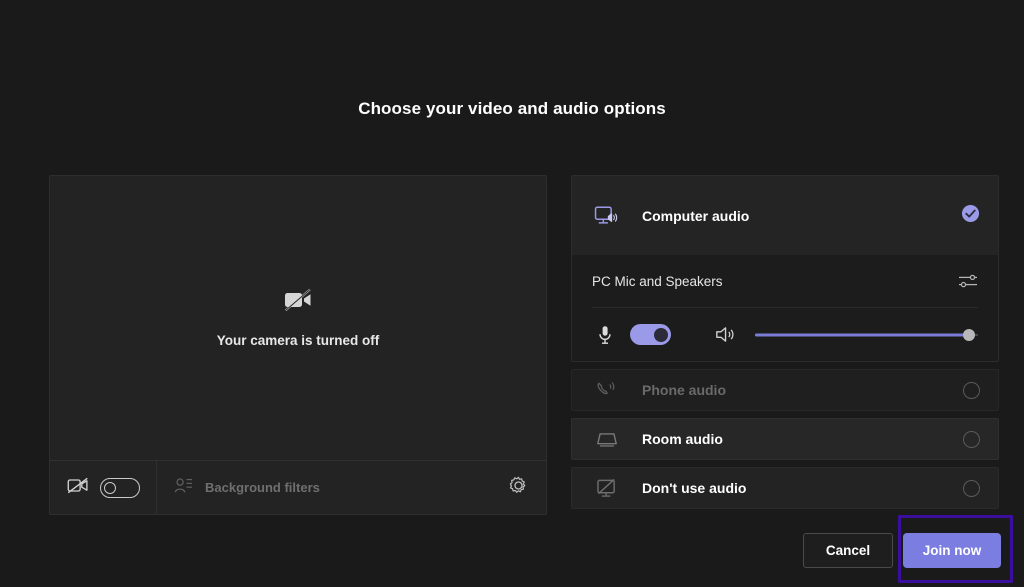 The image size is (1024, 587). What do you see at coordinates (785, 281) in the screenshot?
I see `audio-device-row: PC Mic and Speakers` at bounding box center [785, 281].